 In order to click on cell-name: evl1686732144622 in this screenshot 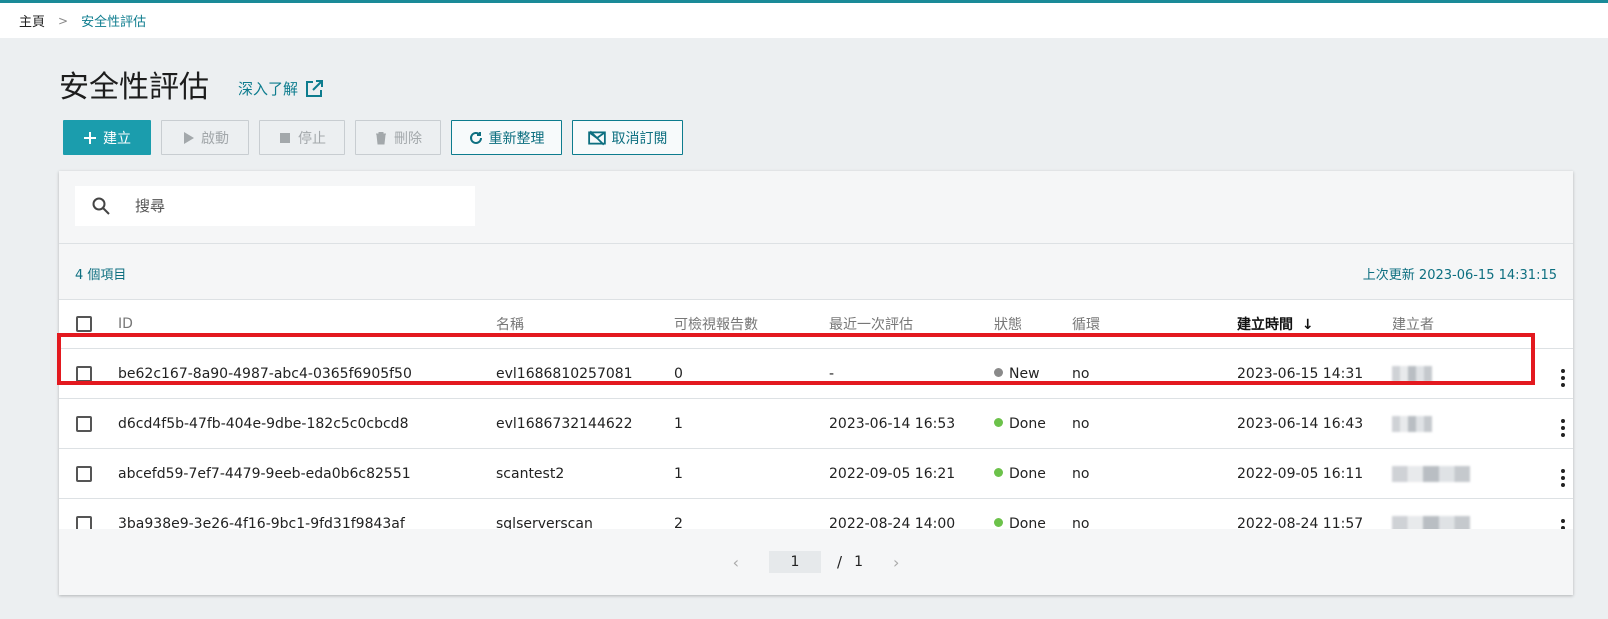, I will do `click(584, 423)`.